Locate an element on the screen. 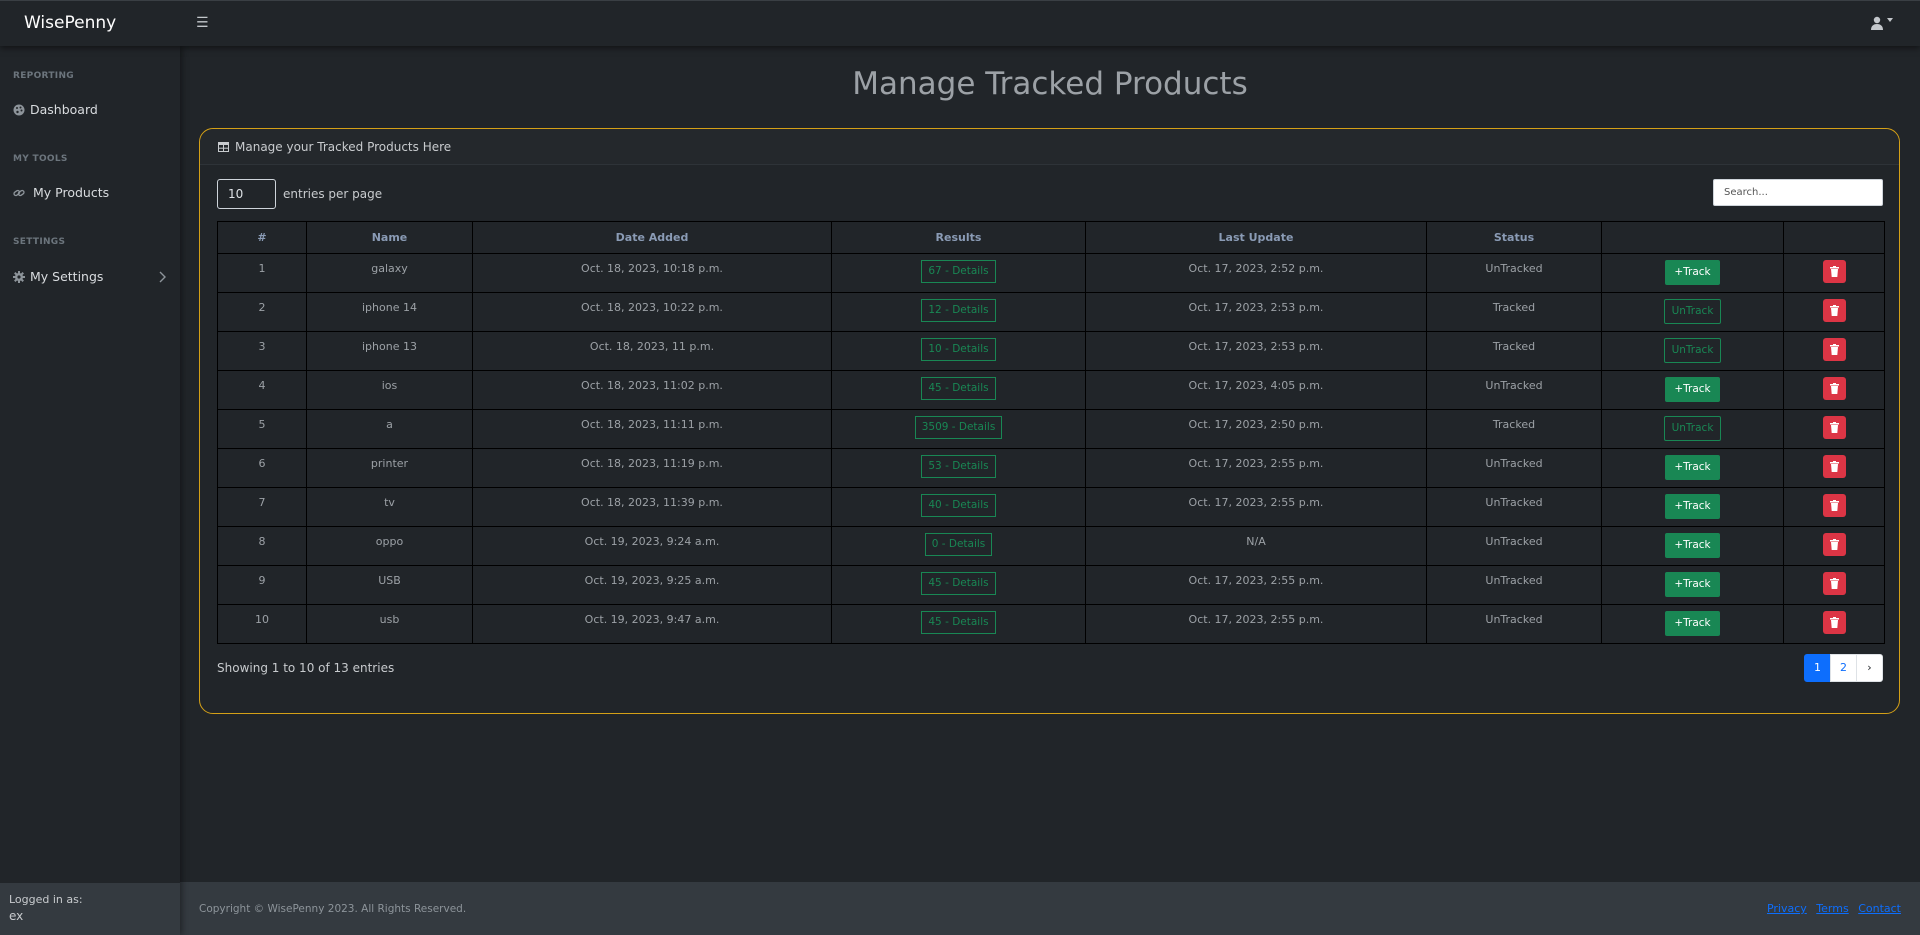 This screenshot has height=935, width=1920. date-added: Oct. 18, 2023, 11:19 p.m. is located at coordinates (652, 468).